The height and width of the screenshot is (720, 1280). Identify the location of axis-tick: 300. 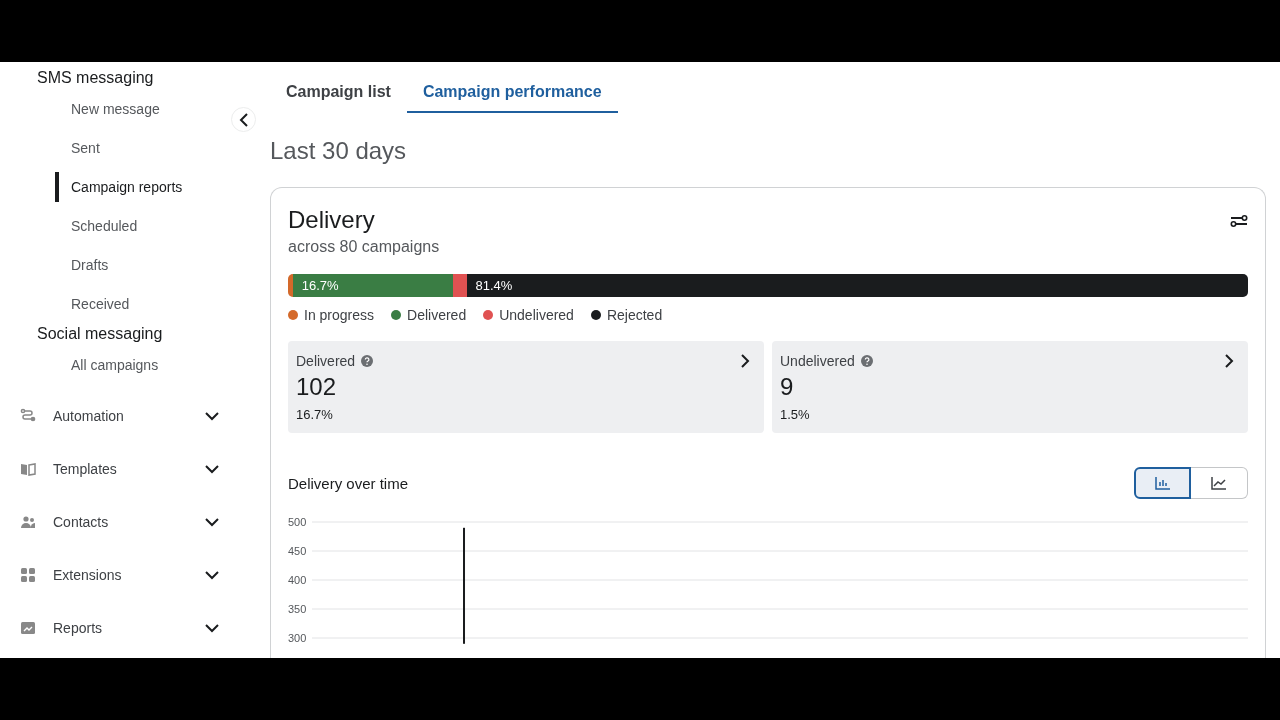
(297, 638).